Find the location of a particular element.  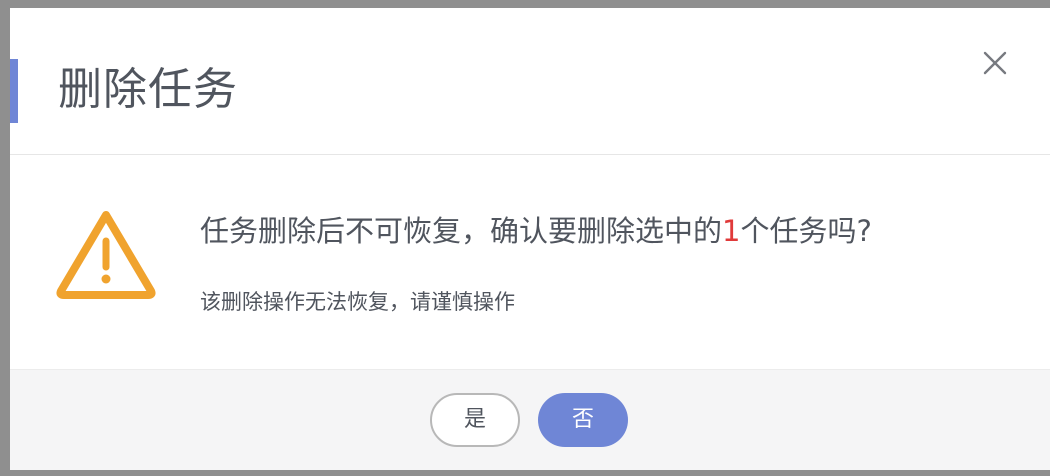

yes-button: 是 is located at coordinates (475, 420).